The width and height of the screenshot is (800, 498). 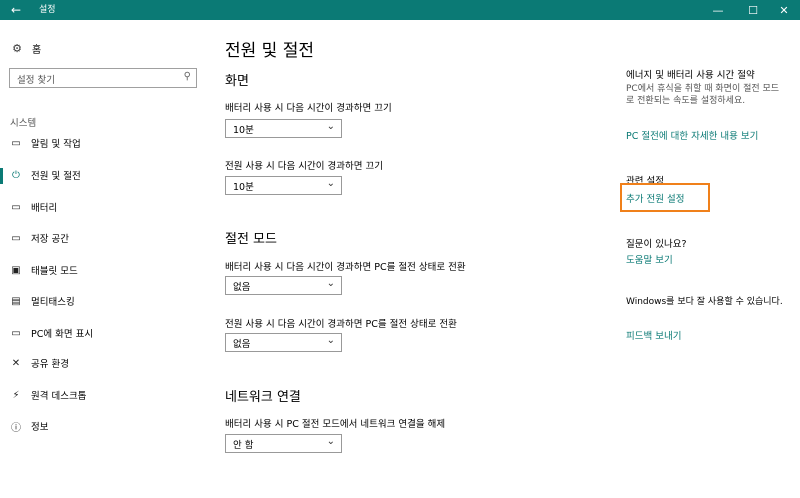 What do you see at coordinates (655, 198) in the screenshot?
I see `additional-power-settings-link: 추가 전원 설정` at bounding box center [655, 198].